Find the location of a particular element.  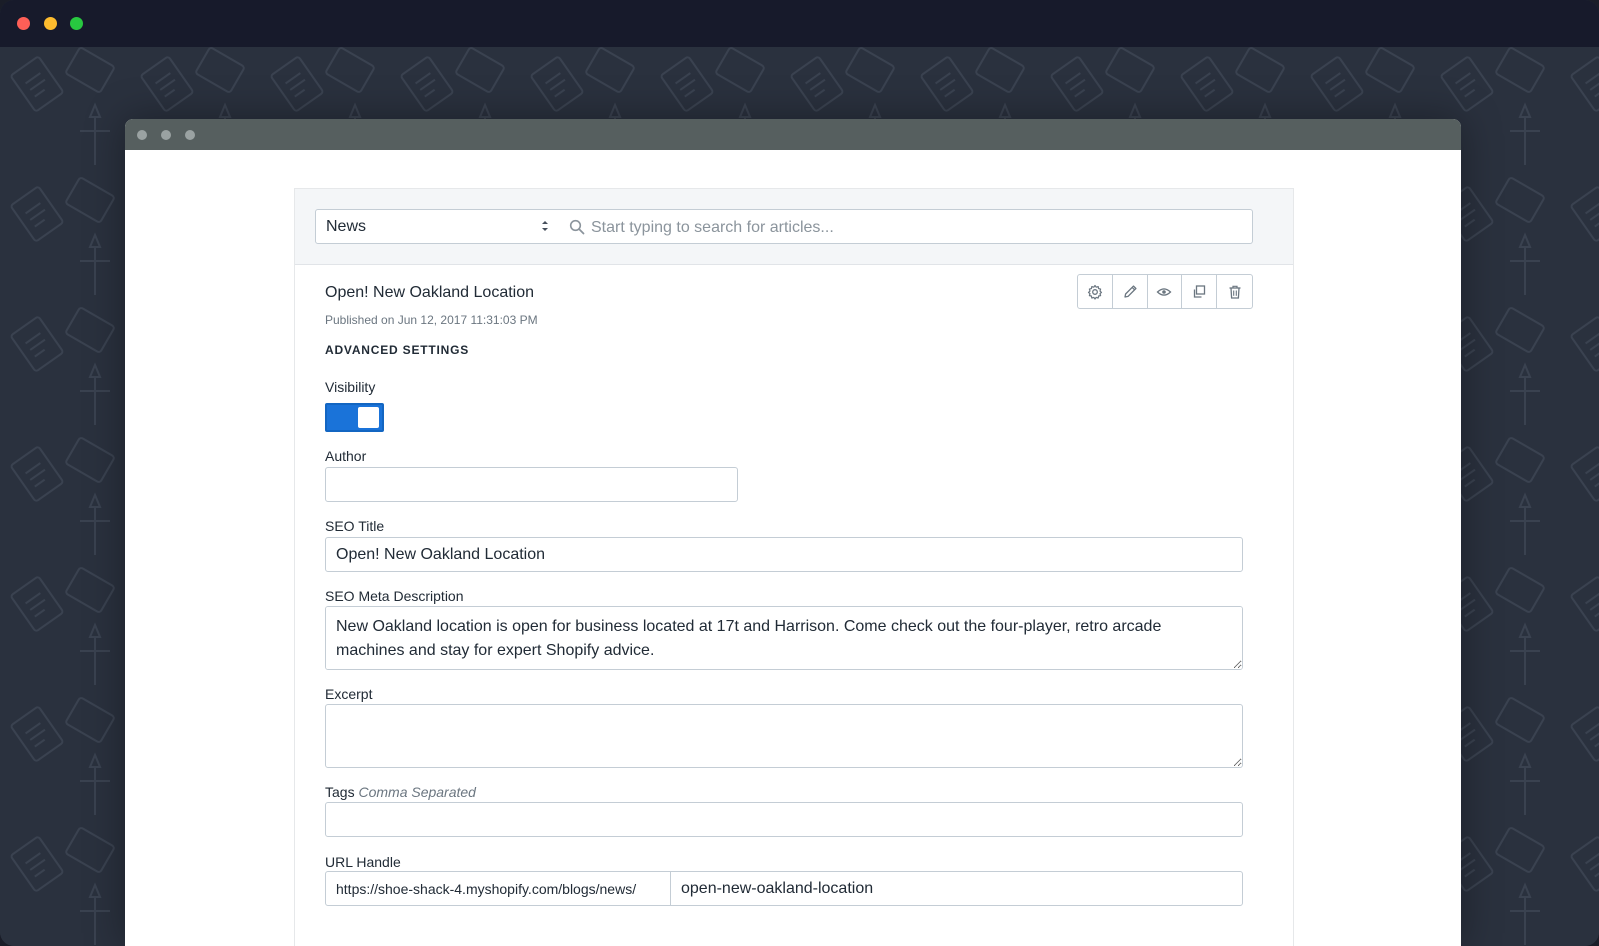

browser-minimize-dot is located at coordinates (166, 135).